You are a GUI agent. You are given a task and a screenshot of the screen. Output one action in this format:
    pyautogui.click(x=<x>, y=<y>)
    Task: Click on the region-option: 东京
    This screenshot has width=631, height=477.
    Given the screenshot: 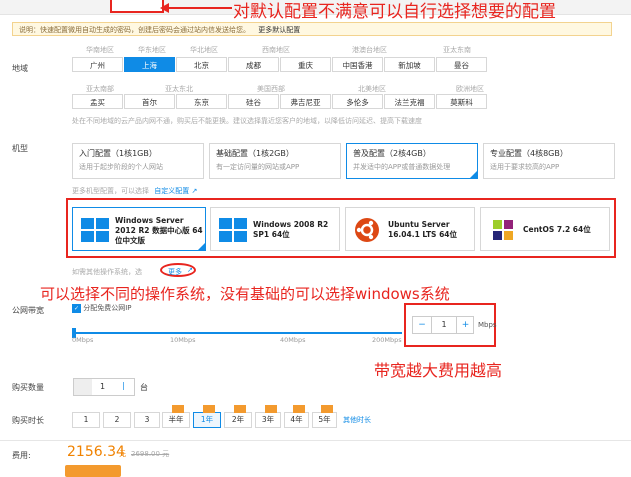 What is the action you would take?
    pyautogui.click(x=201, y=101)
    